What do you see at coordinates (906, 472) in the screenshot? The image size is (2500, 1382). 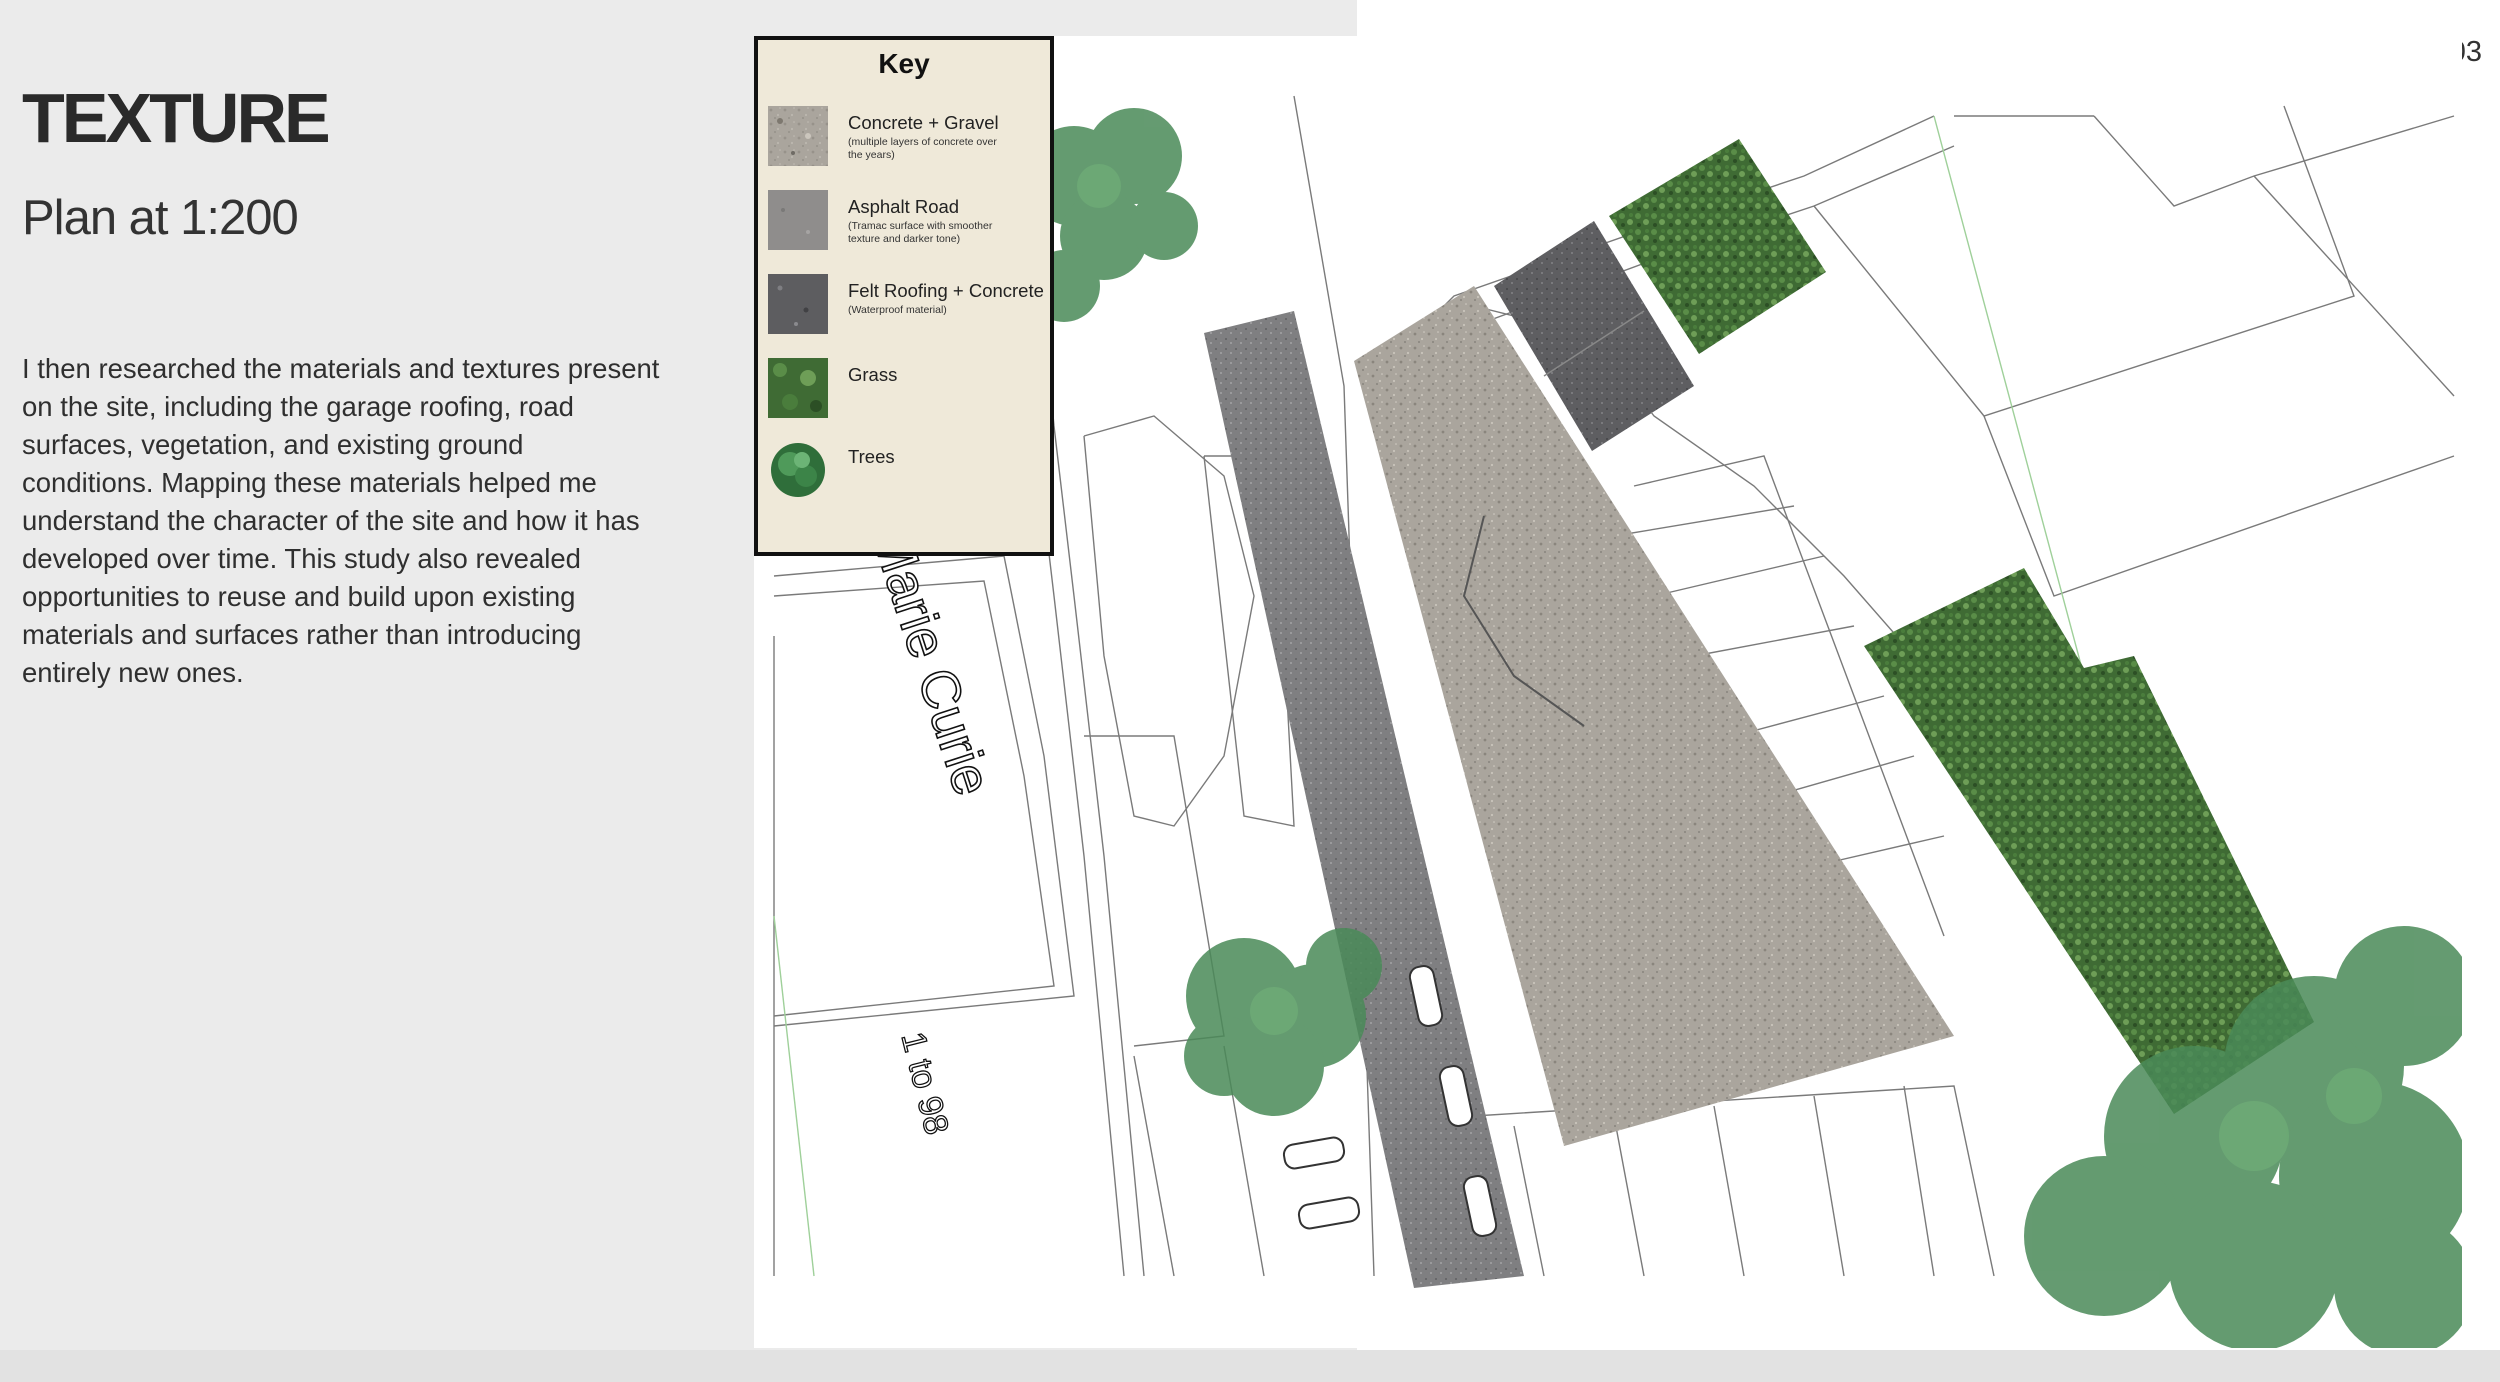 I see `key-item-trees: Trees` at bounding box center [906, 472].